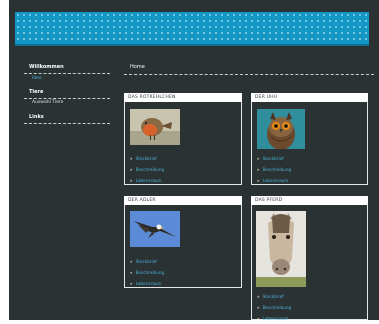 This screenshot has height=324, width=379. What do you see at coordinates (281, 249) in the screenshot?
I see `horse-photo` at bounding box center [281, 249].